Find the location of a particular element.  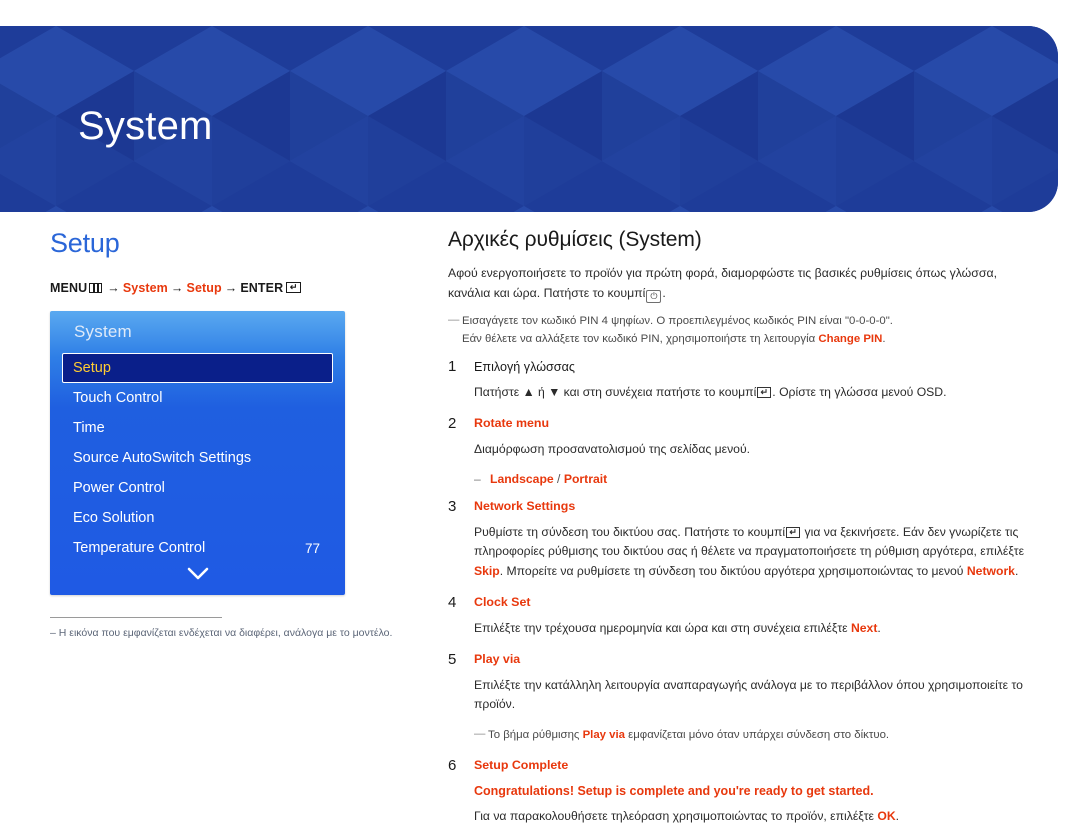

osd-item-label: Power Control is located at coordinates (119, 488).